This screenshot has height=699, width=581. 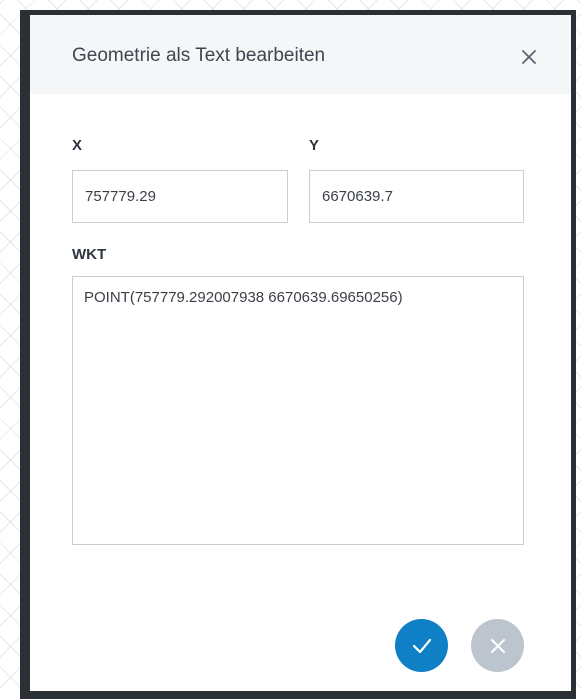 I want to click on x-coordinate-input, so click(x=180, y=196).